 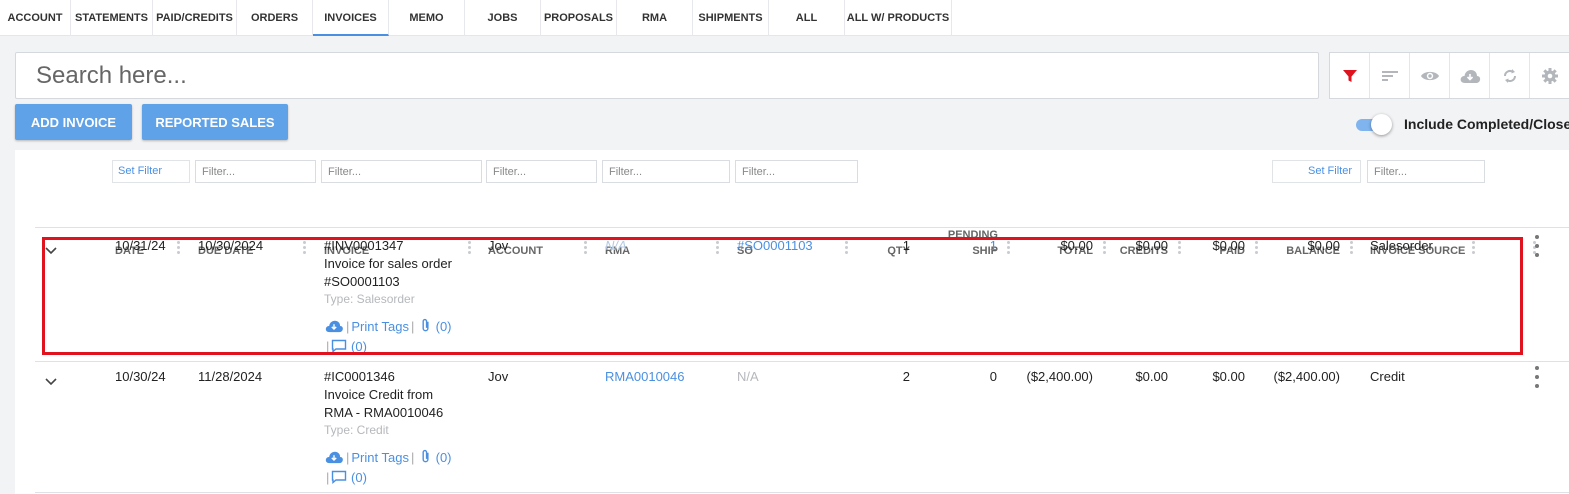 I want to click on sync-icon, so click(x=1509, y=75).